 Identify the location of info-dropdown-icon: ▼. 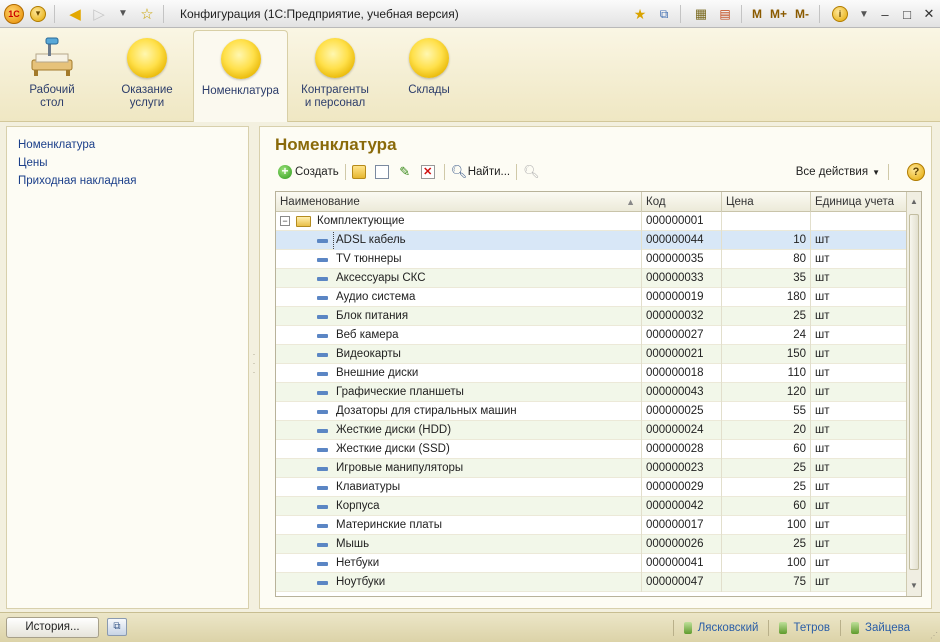
(864, 14).